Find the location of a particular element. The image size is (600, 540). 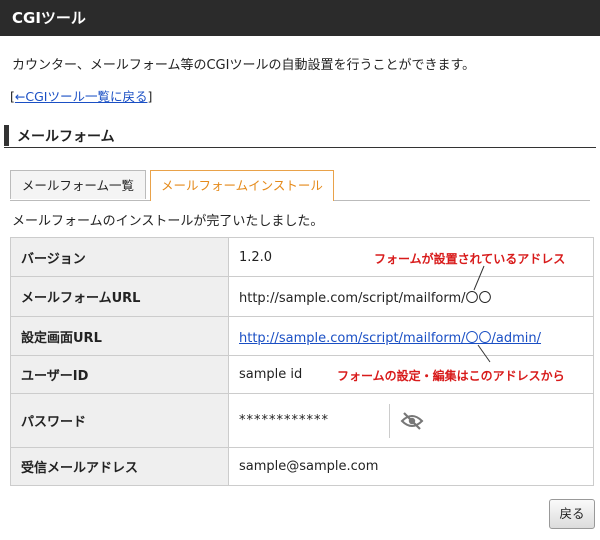

password-value: ************ is located at coordinates (284, 420).